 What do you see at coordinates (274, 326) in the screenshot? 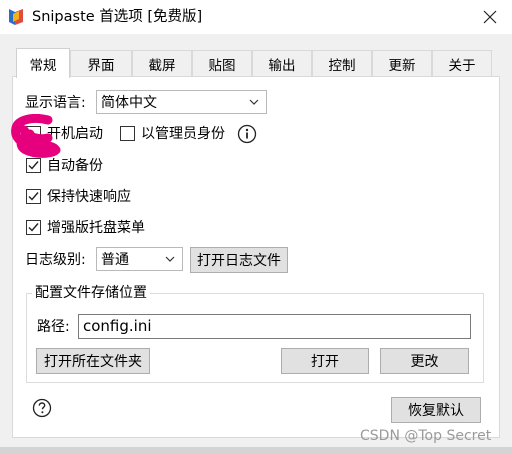
I see `config-path-input: config.ini` at bounding box center [274, 326].